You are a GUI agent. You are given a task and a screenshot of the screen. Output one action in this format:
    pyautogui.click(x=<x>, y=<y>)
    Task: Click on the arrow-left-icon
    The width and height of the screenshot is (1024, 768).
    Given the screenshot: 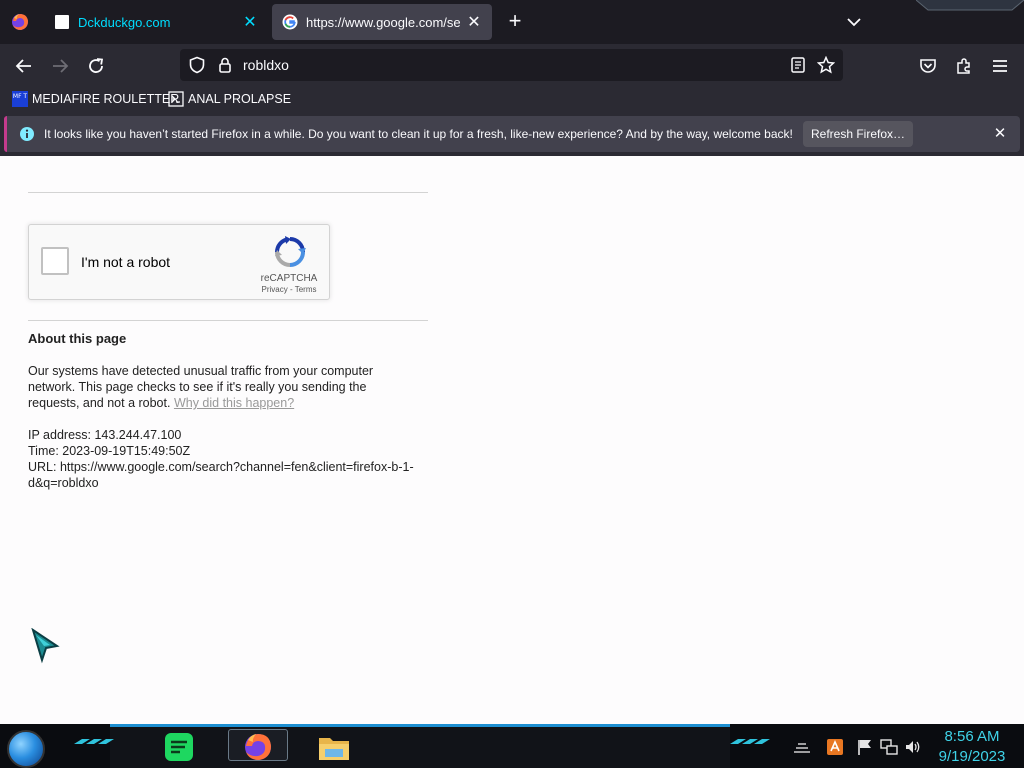 What is the action you would take?
    pyautogui.click(x=23, y=66)
    